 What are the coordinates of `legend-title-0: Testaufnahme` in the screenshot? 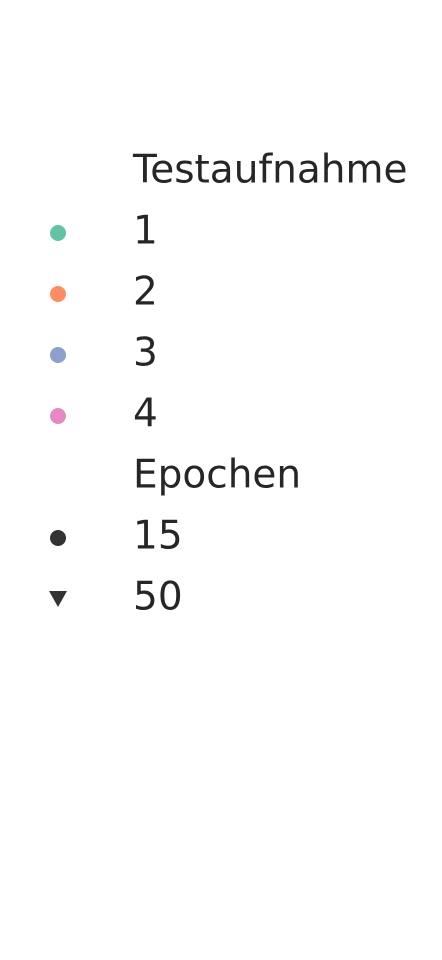 It's located at (269, 170).